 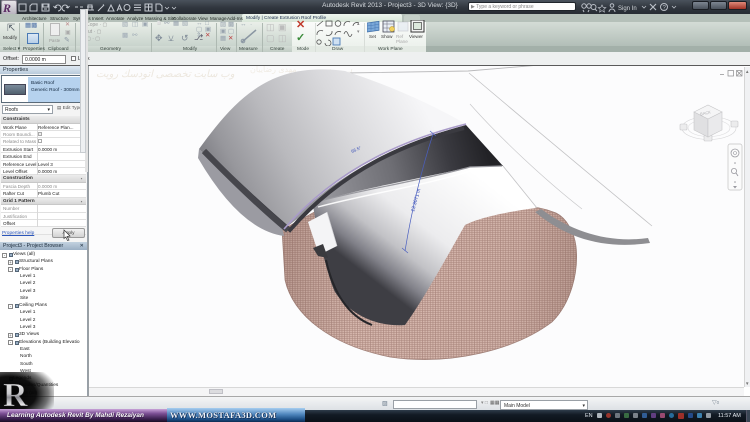 I want to click on svg-text: وب سایت تخصصی اتودسك رویت, so click(x=165, y=74).